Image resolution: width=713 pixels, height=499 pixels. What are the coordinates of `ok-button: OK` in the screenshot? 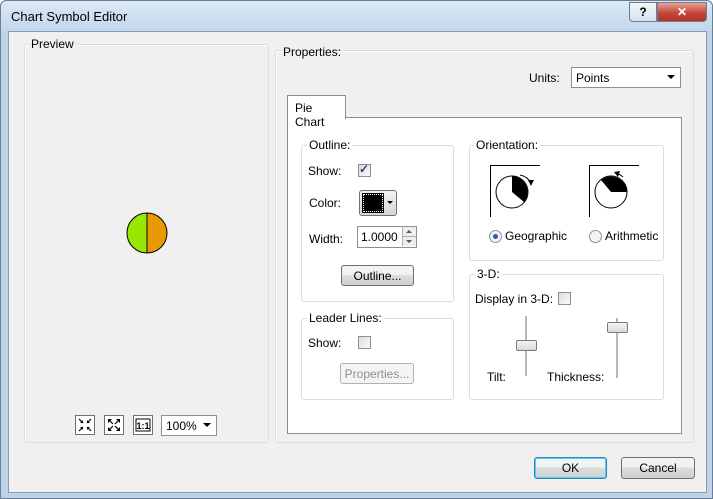 It's located at (570, 468).